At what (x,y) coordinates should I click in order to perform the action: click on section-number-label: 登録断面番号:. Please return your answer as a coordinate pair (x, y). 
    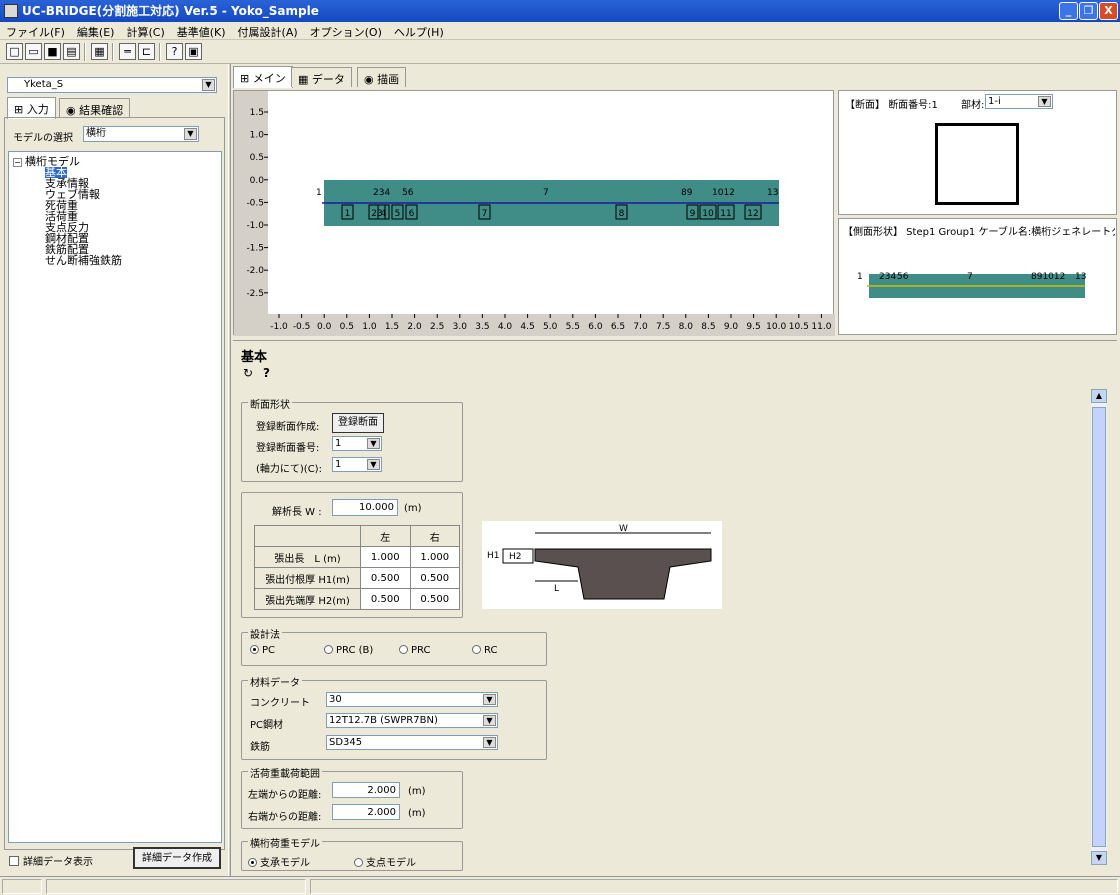
    Looking at the image, I should click on (288, 448).